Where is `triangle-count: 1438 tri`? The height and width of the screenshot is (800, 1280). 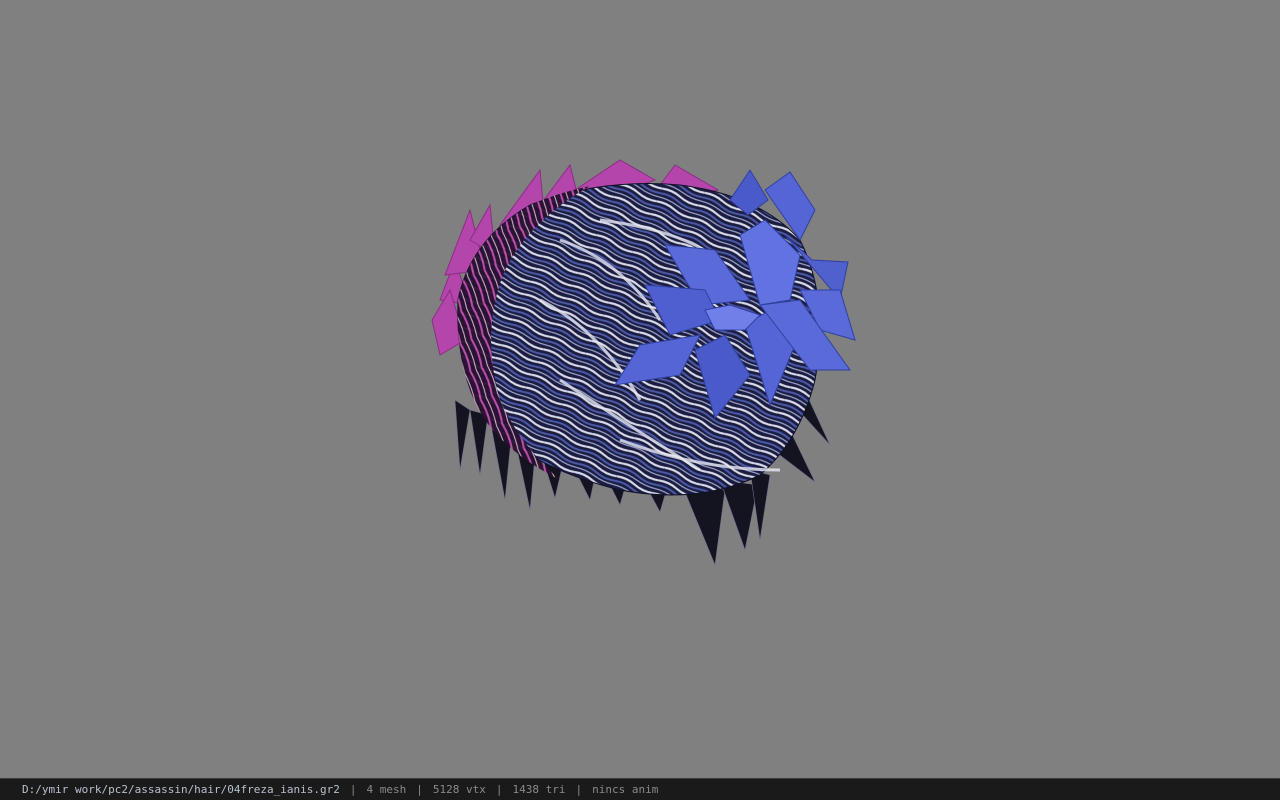 triangle-count: 1438 tri is located at coordinates (539, 789).